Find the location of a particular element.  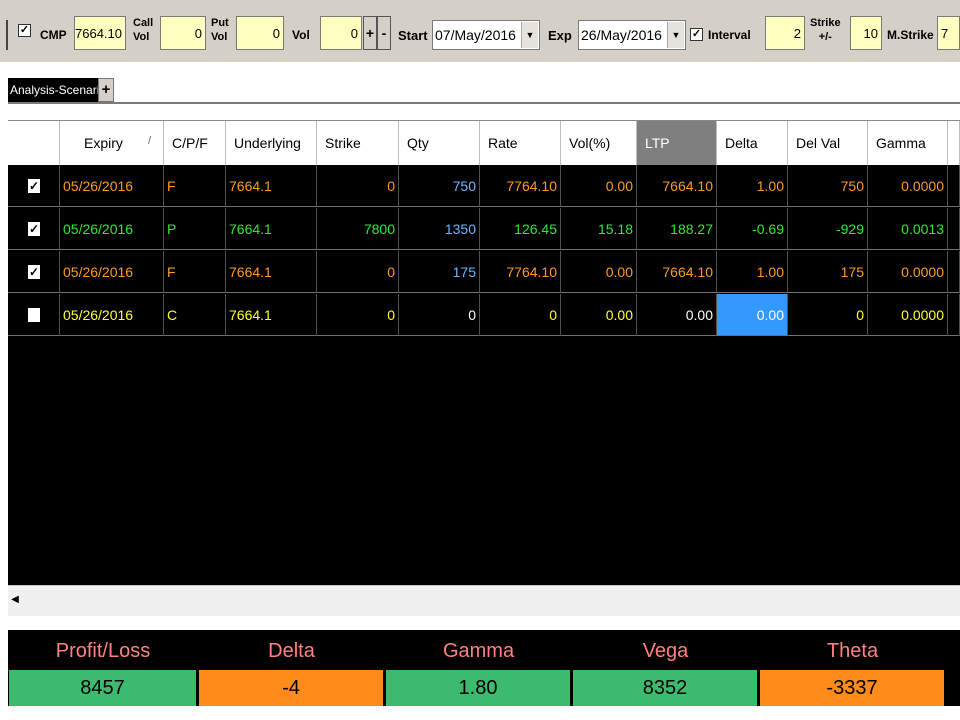

horizontal-scrollbar: ◀ is located at coordinates (484, 600).